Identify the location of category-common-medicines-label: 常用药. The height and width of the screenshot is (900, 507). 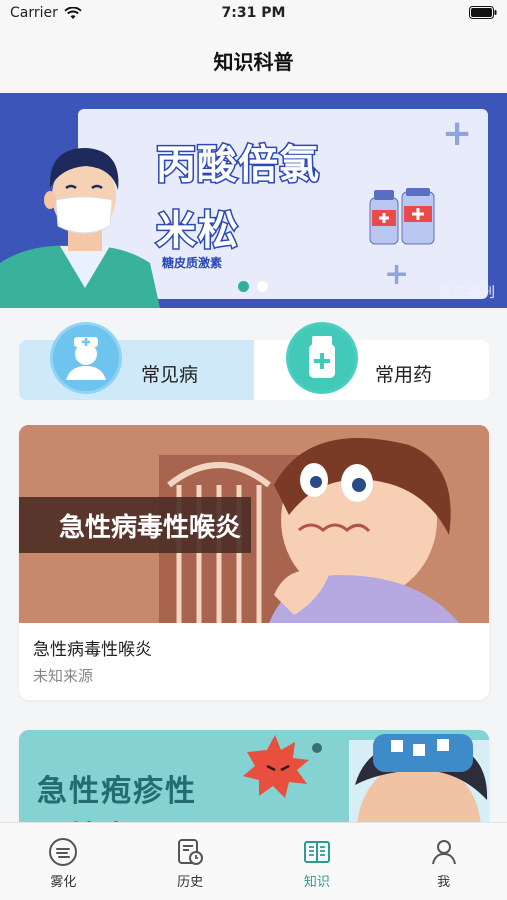
(403, 373).